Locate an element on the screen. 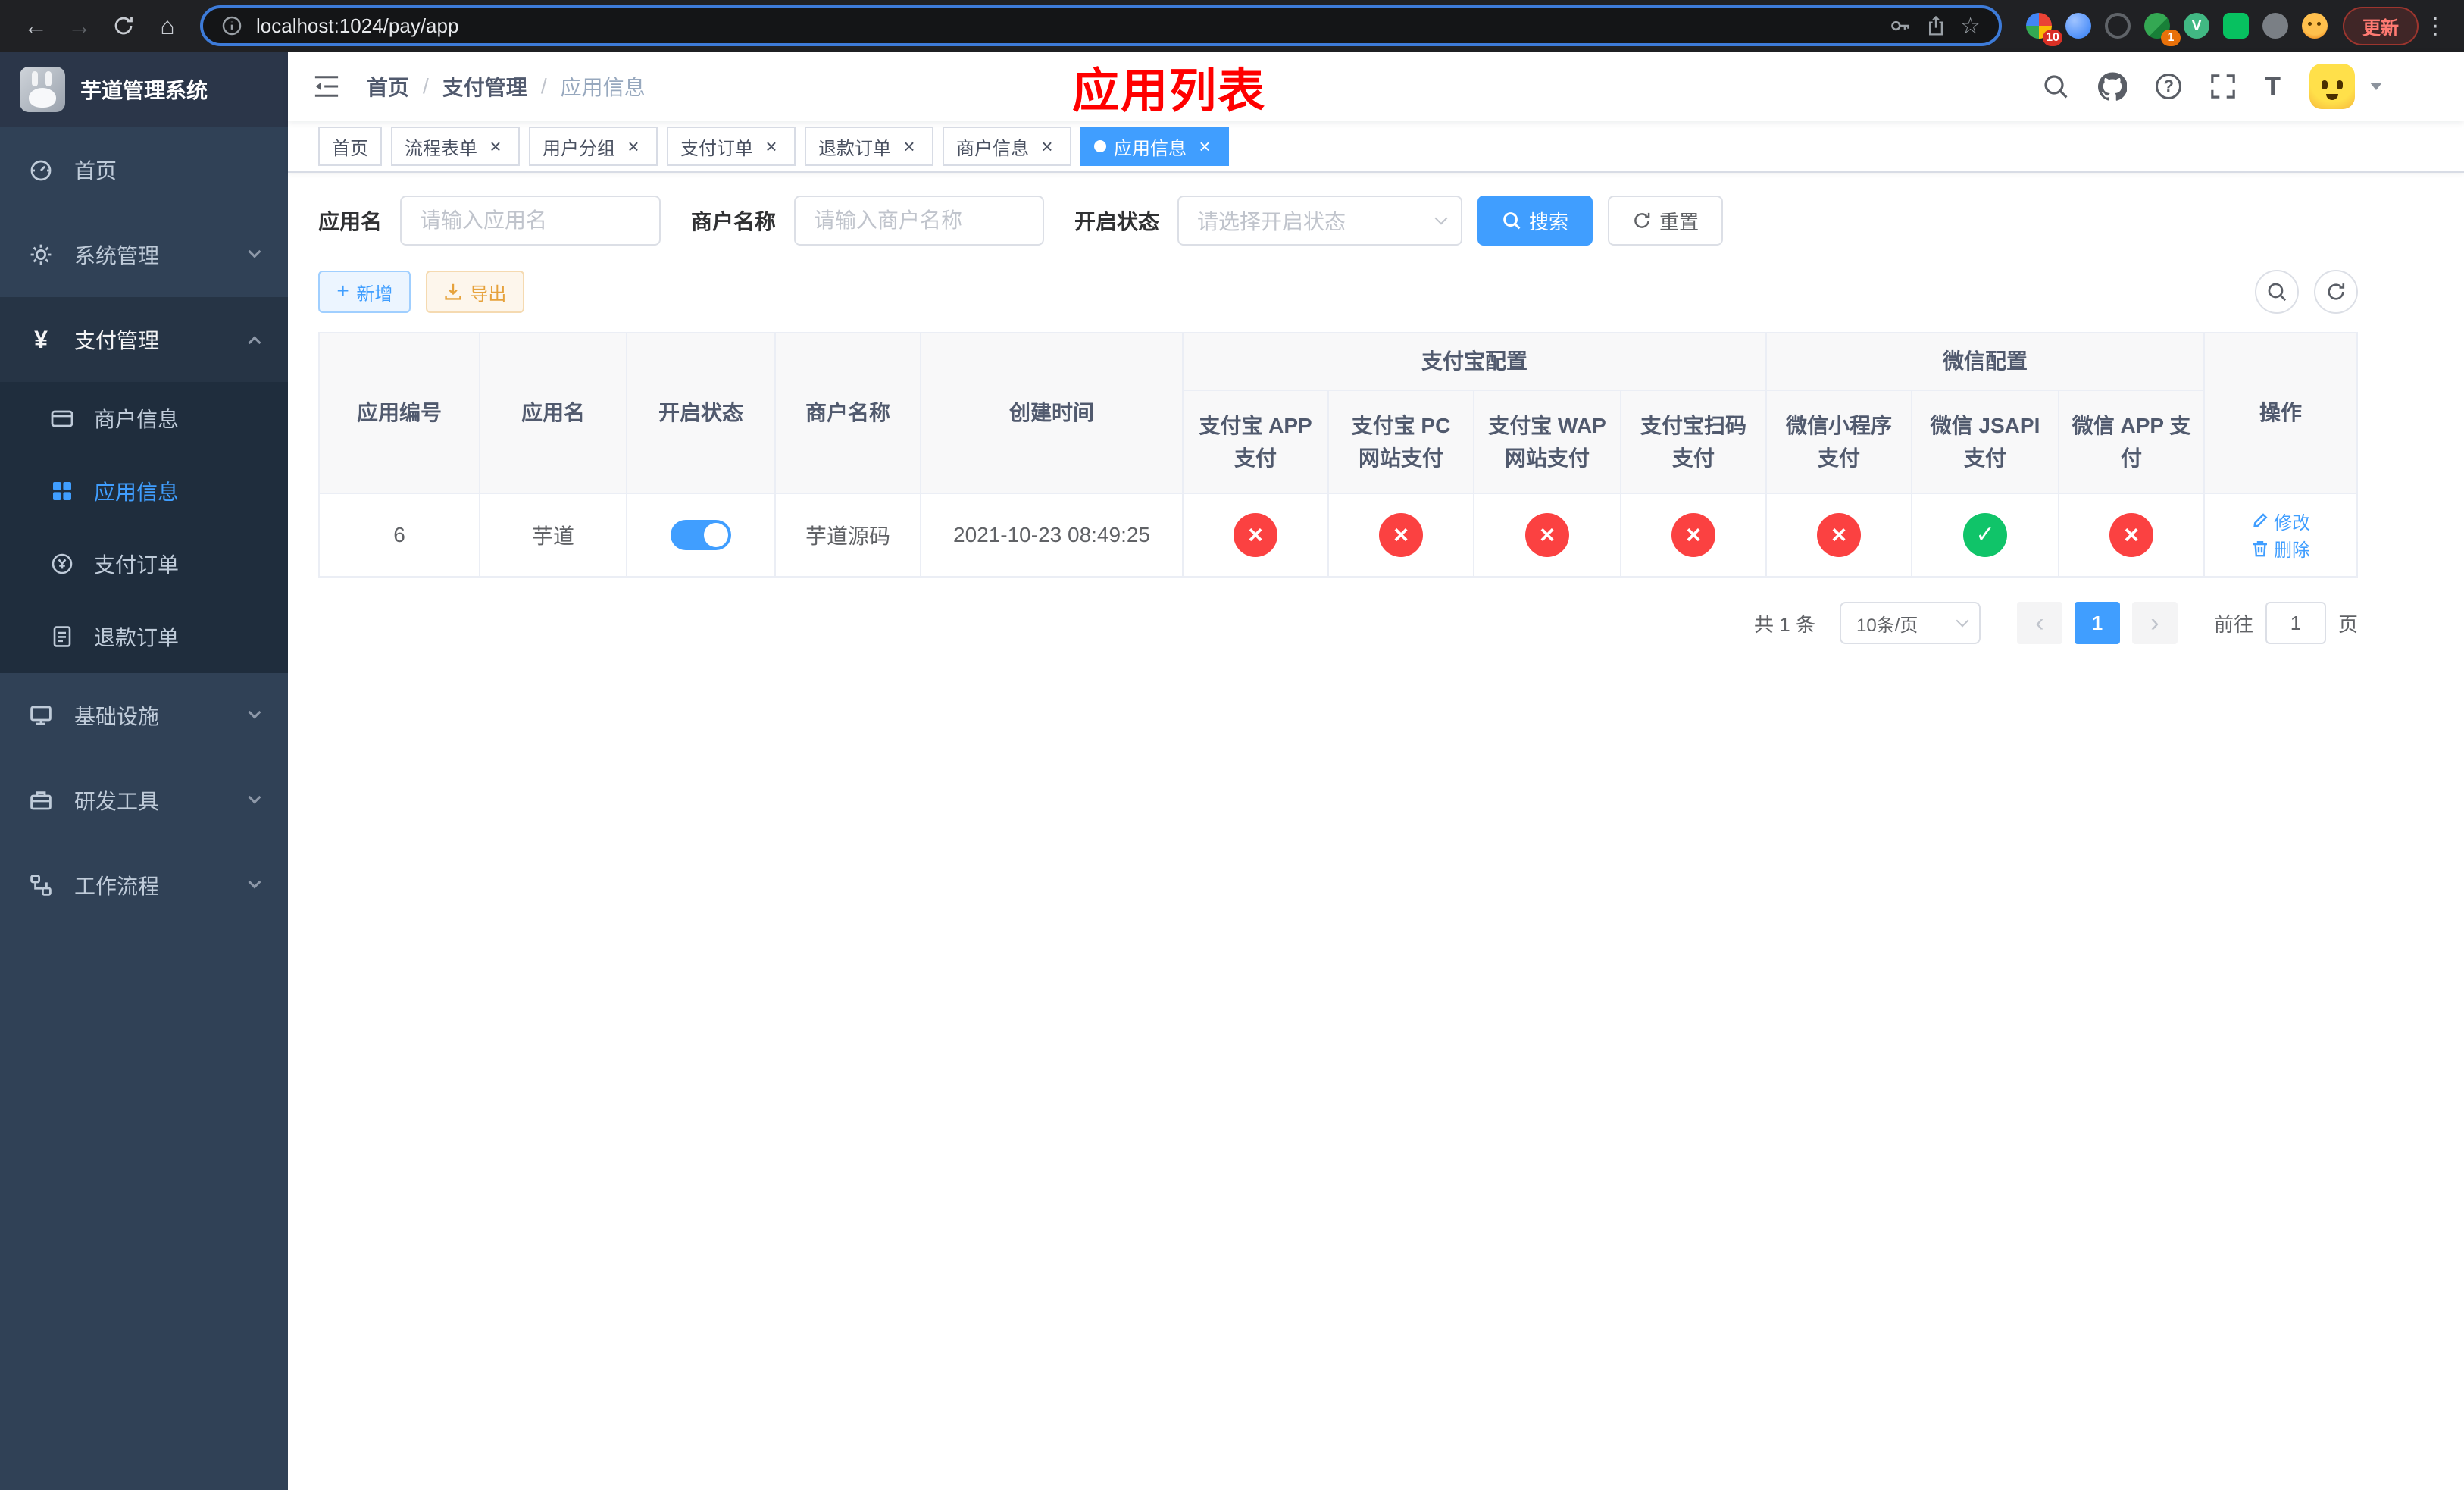  extension-vue-devtools-icon is located at coordinates (2196, 26).